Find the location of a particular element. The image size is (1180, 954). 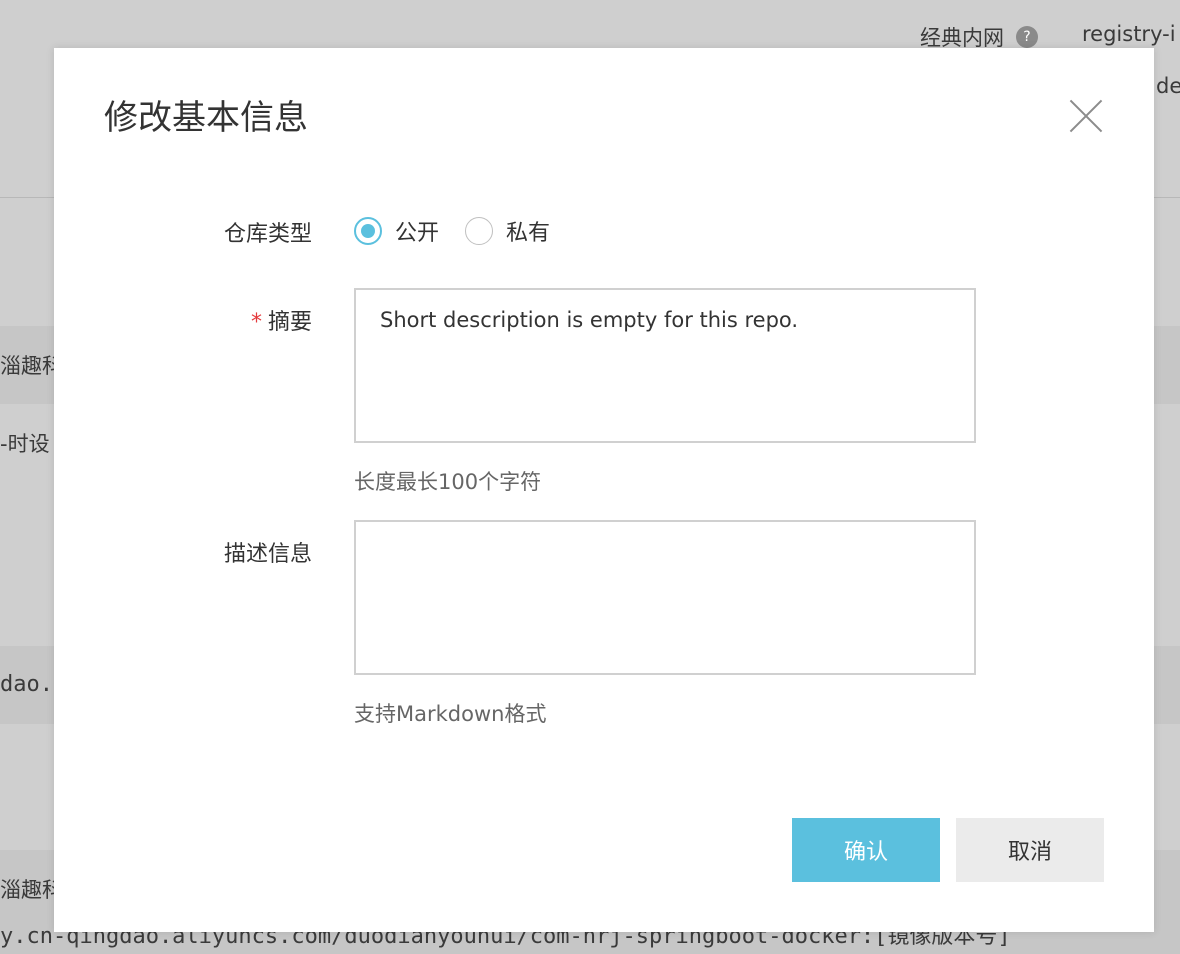

radio-button is located at coordinates (479, 231).